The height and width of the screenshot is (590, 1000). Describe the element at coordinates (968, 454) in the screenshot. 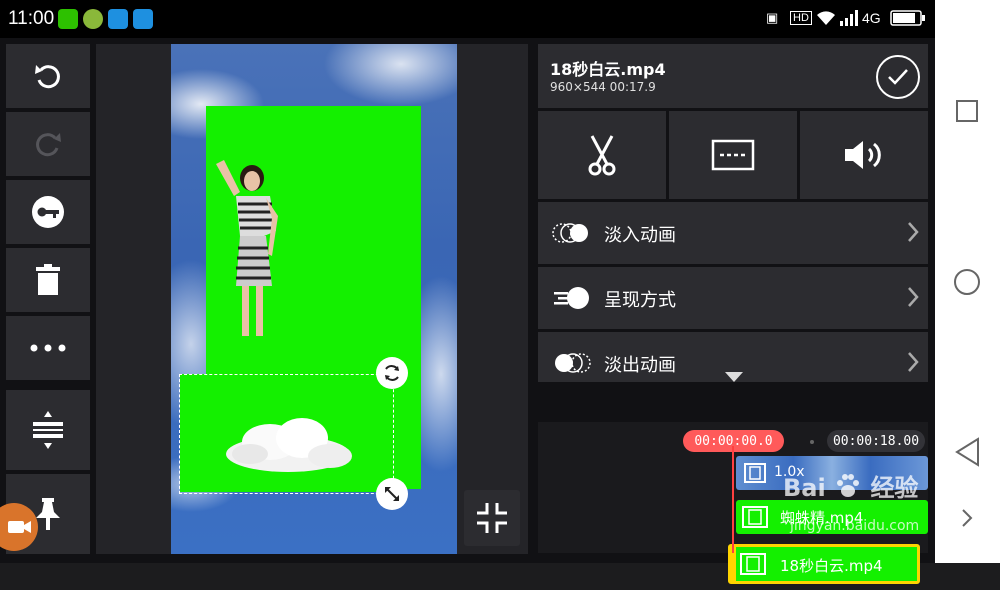

I see `back-button` at that location.